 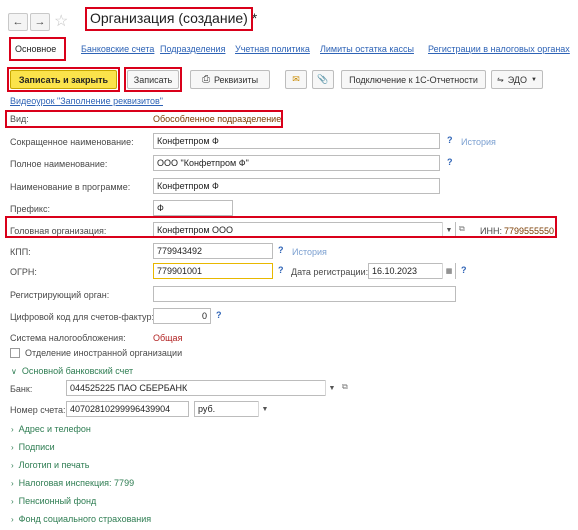 What do you see at coordinates (36, 447) in the screenshot?
I see `section-label: Подписи` at bounding box center [36, 447].